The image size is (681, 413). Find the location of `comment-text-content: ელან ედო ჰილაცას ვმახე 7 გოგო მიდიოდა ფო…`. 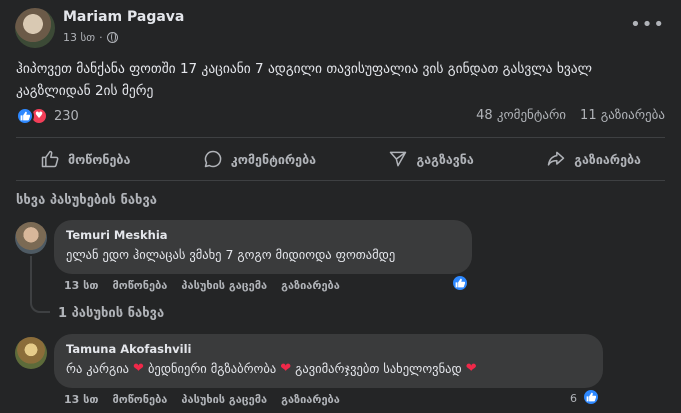

comment-text-content: ელან ედო ჰილაცას ვმახე 7 გოგო მიდიოდა ფო… is located at coordinates (231, 254).